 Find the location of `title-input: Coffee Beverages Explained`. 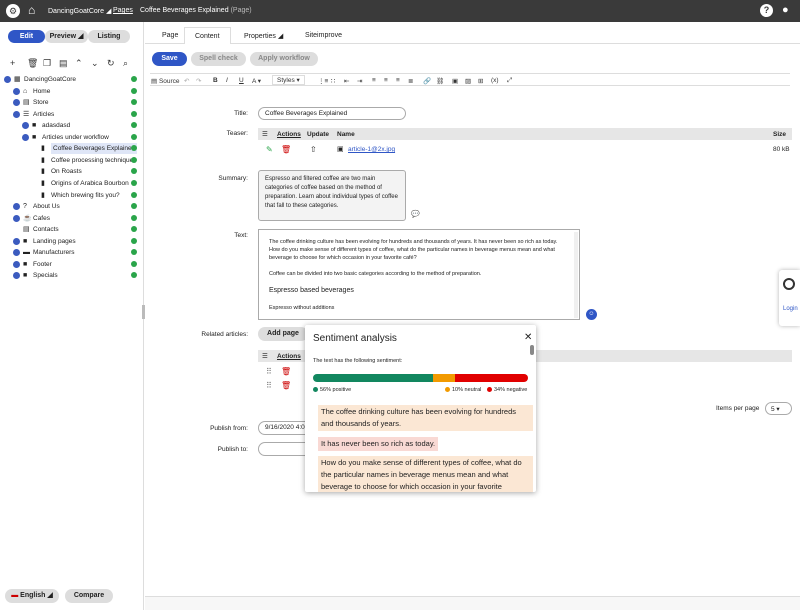

title-input: Coffee Beverages Explained is located at coordinates (332, 113).